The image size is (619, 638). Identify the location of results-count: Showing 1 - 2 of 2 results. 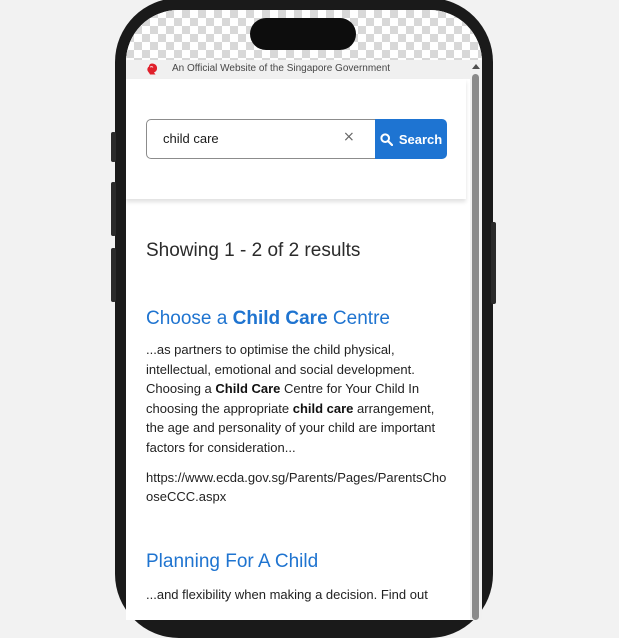
(253, 250).